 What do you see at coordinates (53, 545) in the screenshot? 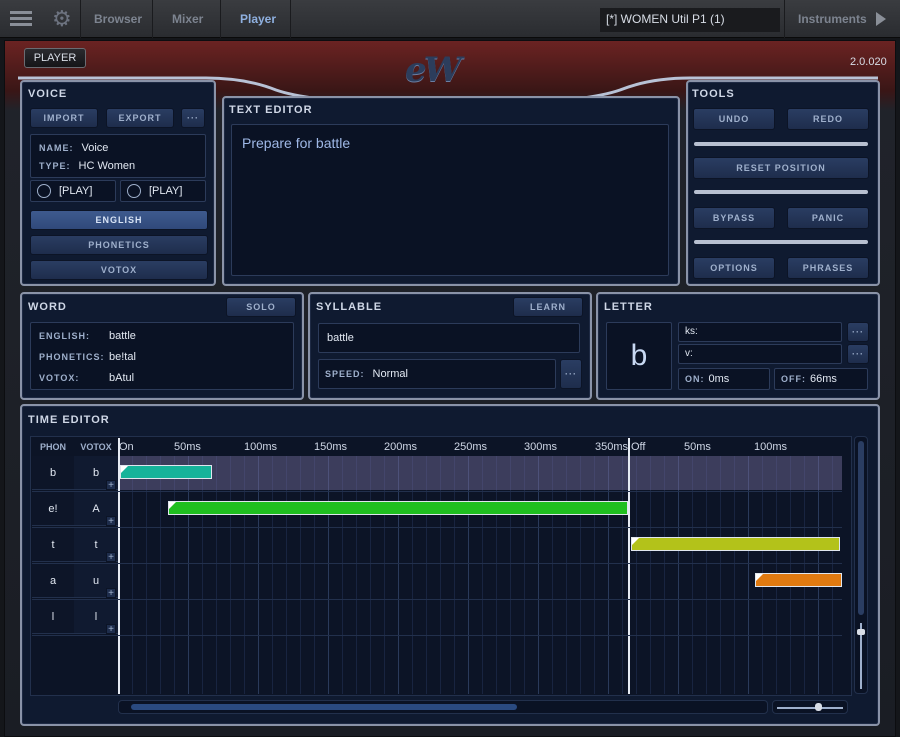
I see `phon-cell: t` at bounding box center [53, 545].